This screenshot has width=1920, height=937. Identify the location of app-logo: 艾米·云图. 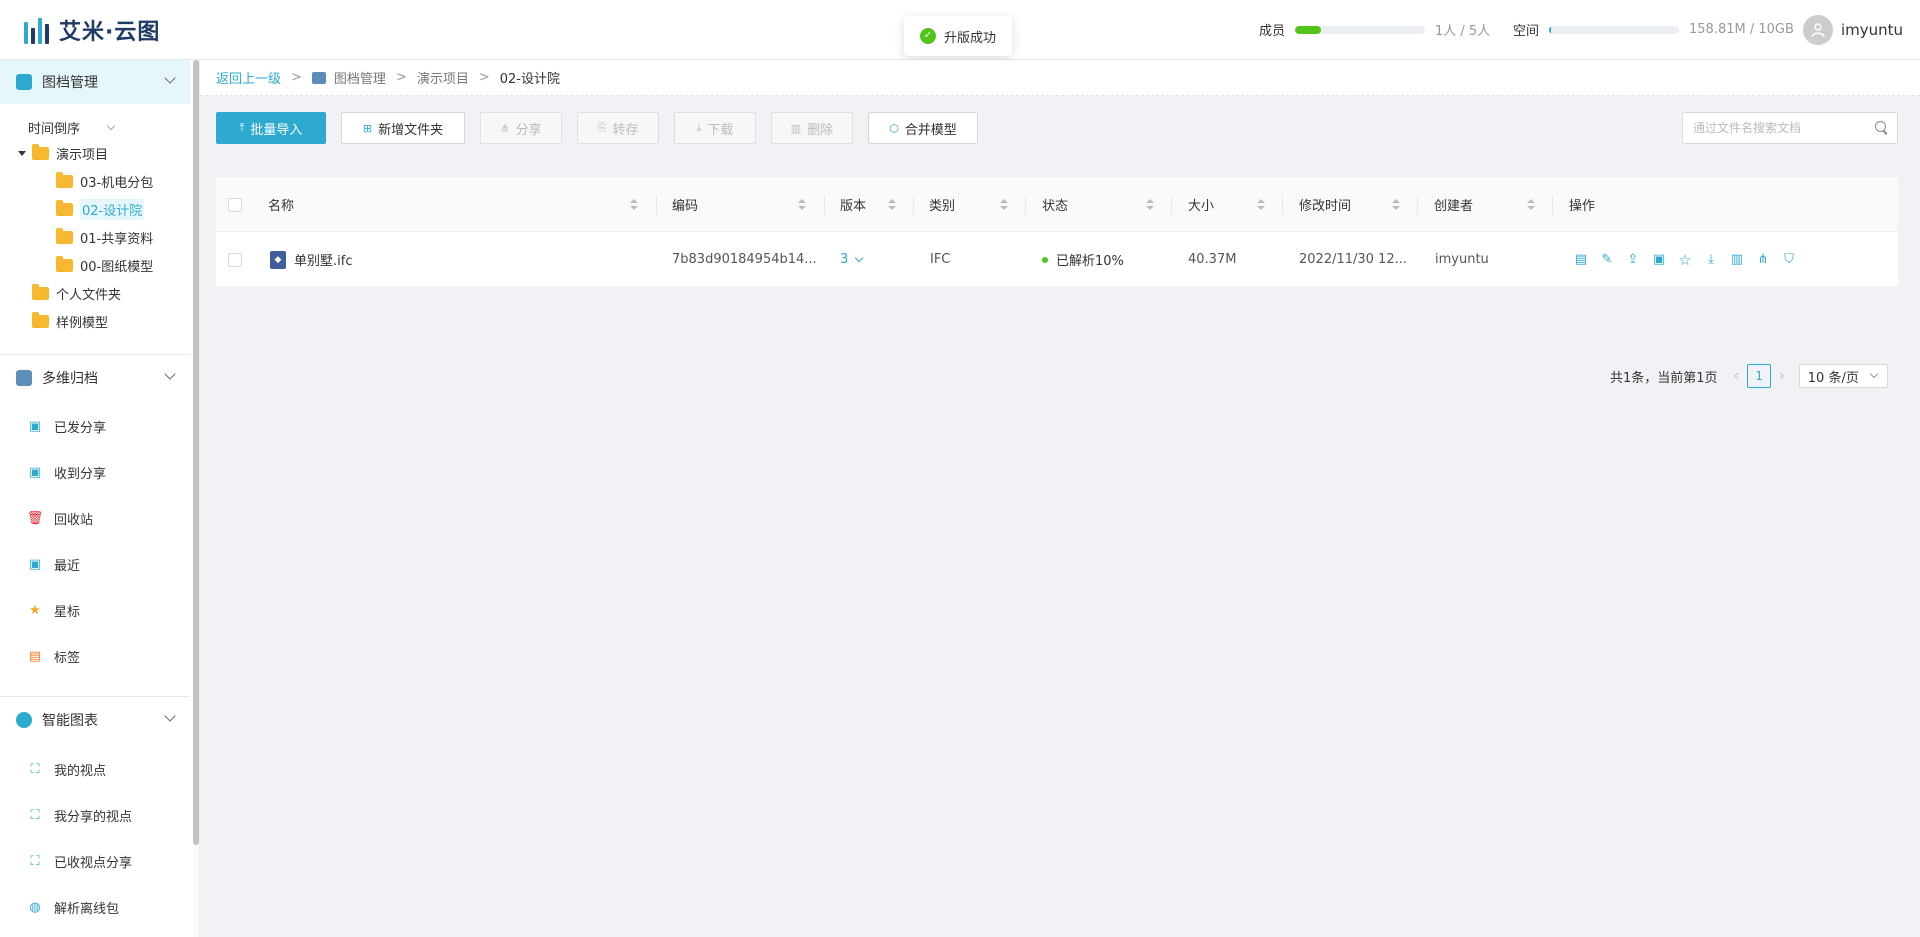
(92, 30).